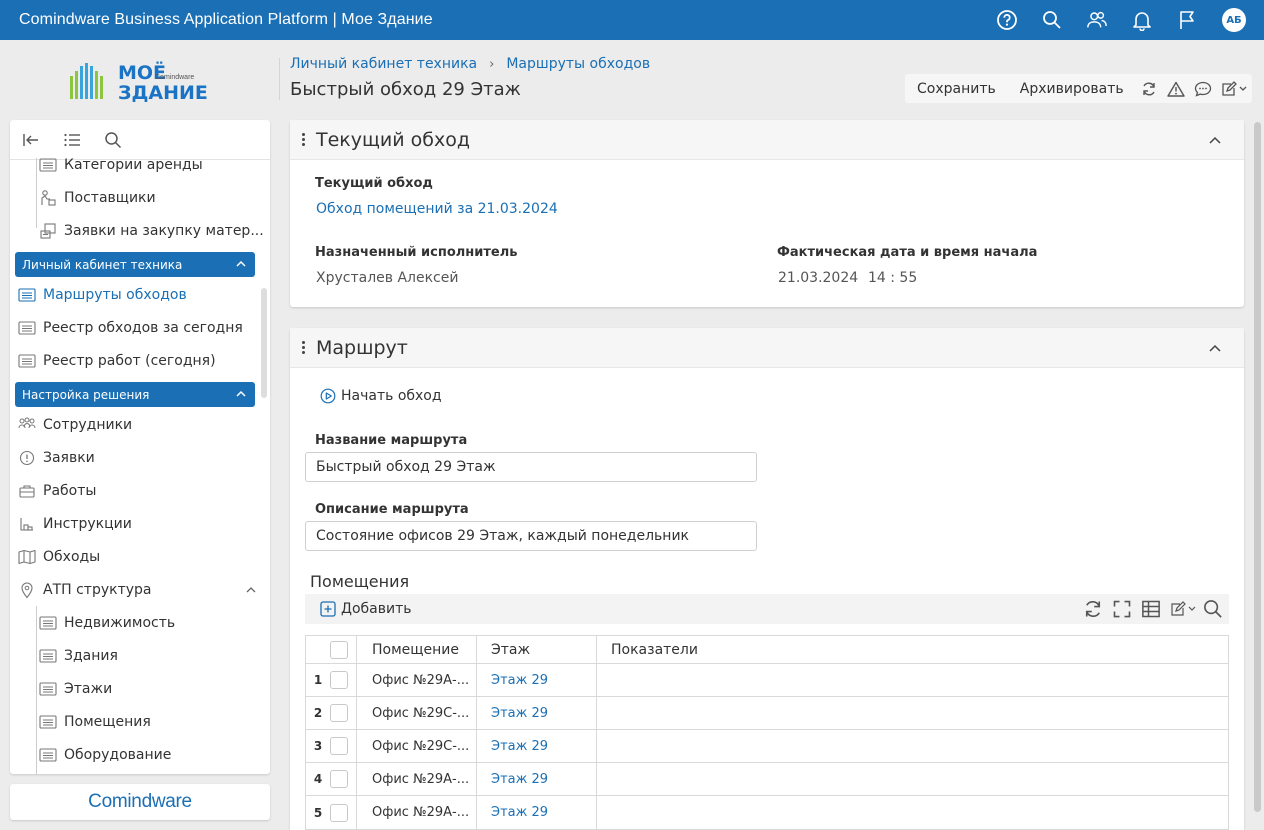 This screenshot has width=1264, height=830. I want to click on assignee-value: Хрусталев Алексей, so click(387, 278).